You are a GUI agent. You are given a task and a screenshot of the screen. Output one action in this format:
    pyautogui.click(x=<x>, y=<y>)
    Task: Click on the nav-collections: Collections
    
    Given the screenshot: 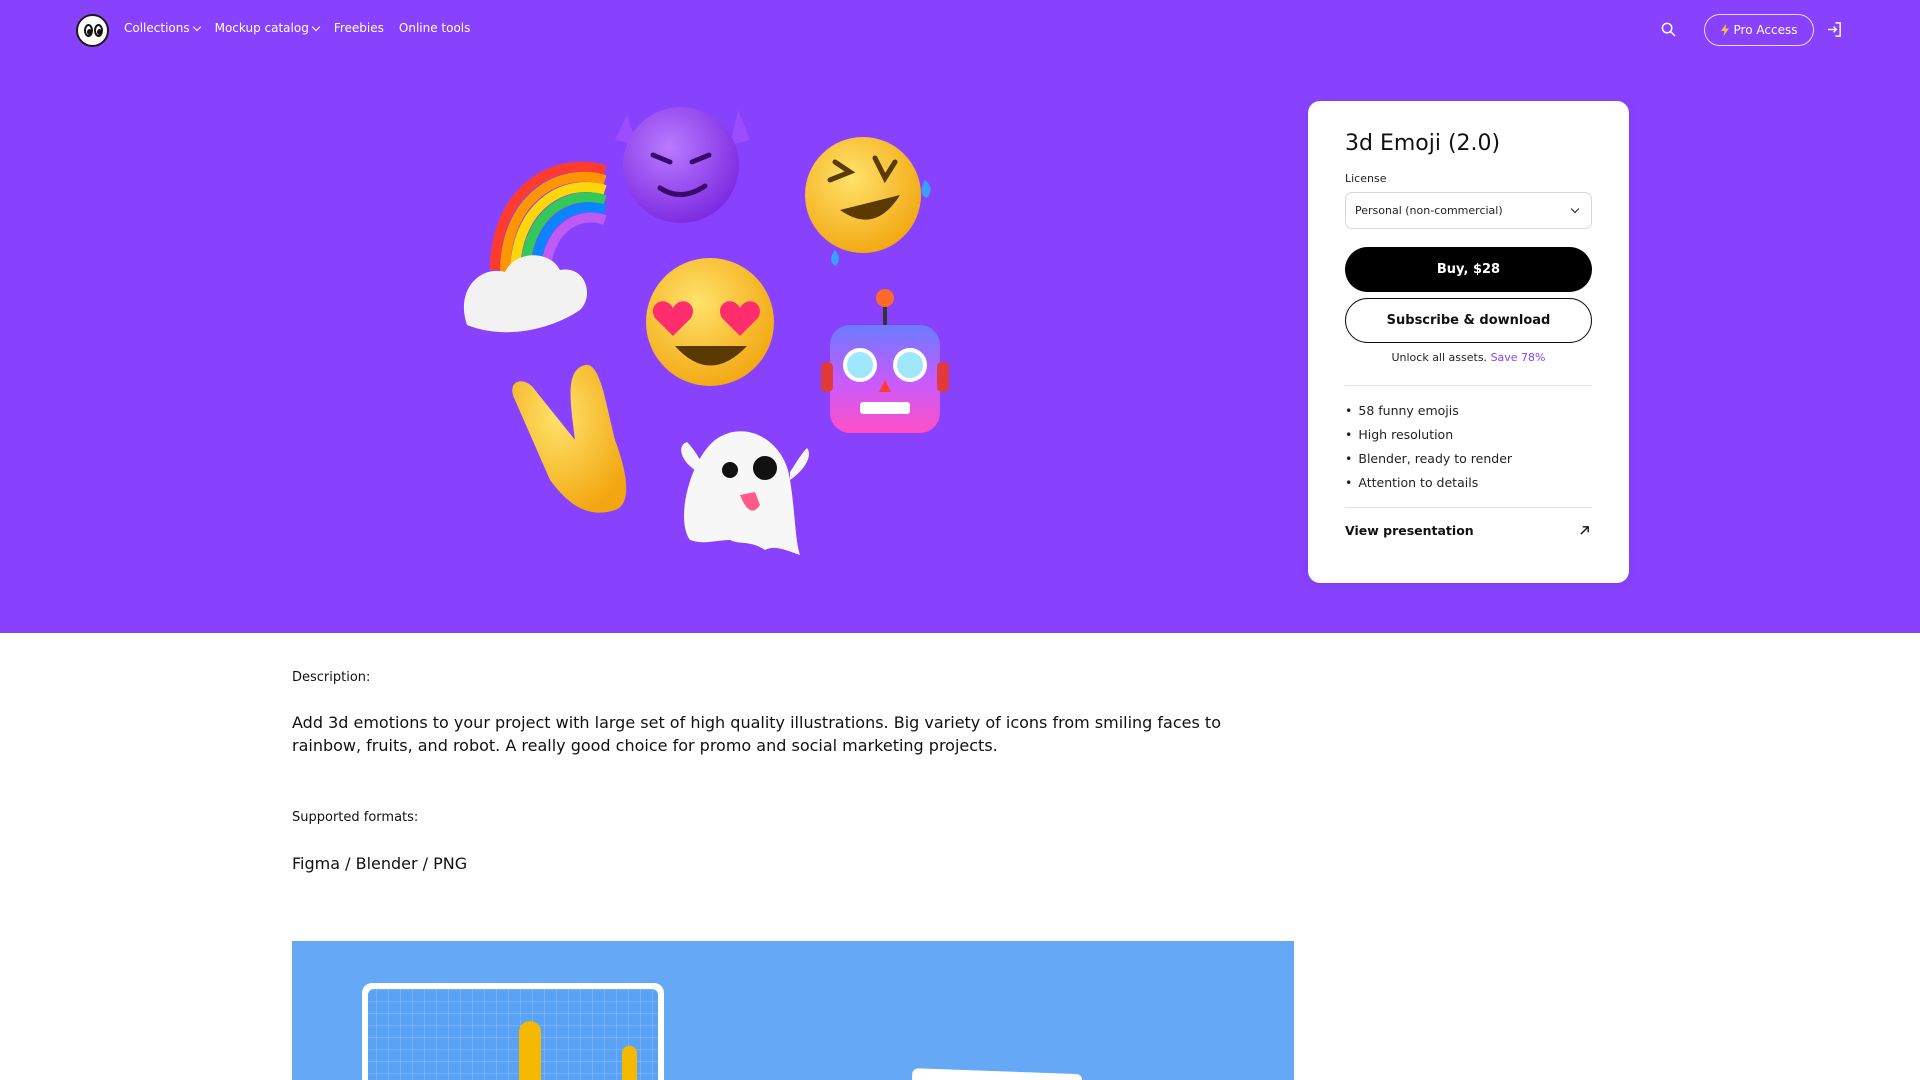 What is the action you would take?
    pyautogui.click(x=162, y=28)
    